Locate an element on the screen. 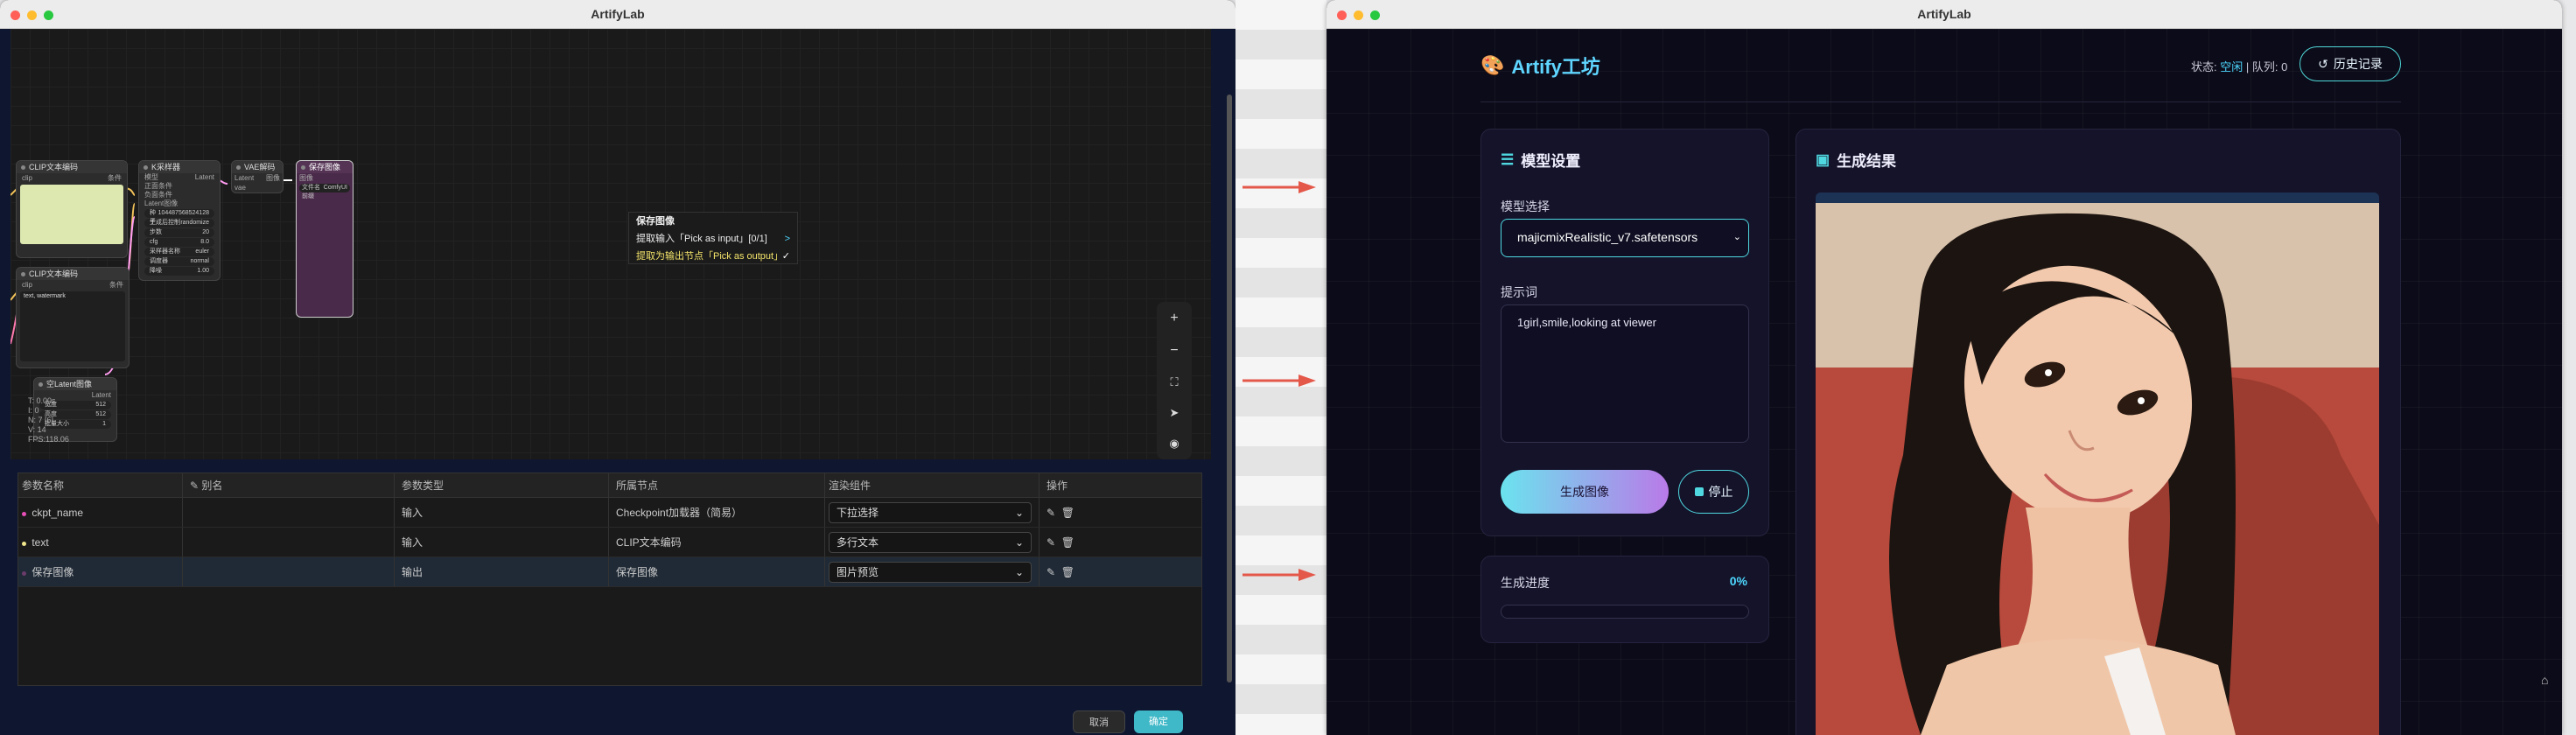  table-row: ckpt_name 输入 Checkpoint加载器（简易） 下拉选择 ⌄ ✎ 🗑 is located at coordinates (609, 513).